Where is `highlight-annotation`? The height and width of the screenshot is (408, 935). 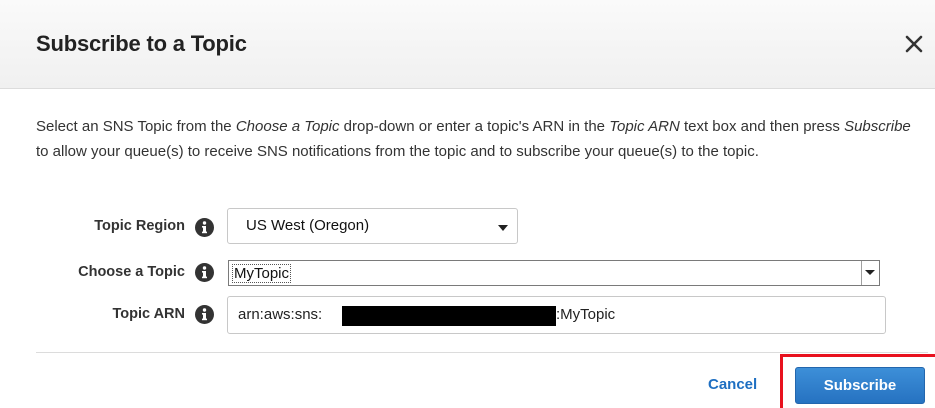 highlight-annotation is located at coordinates (857, 381).